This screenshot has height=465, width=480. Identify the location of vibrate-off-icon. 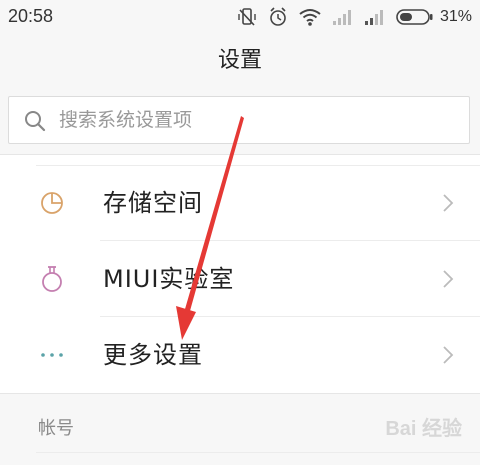
(247, 17).